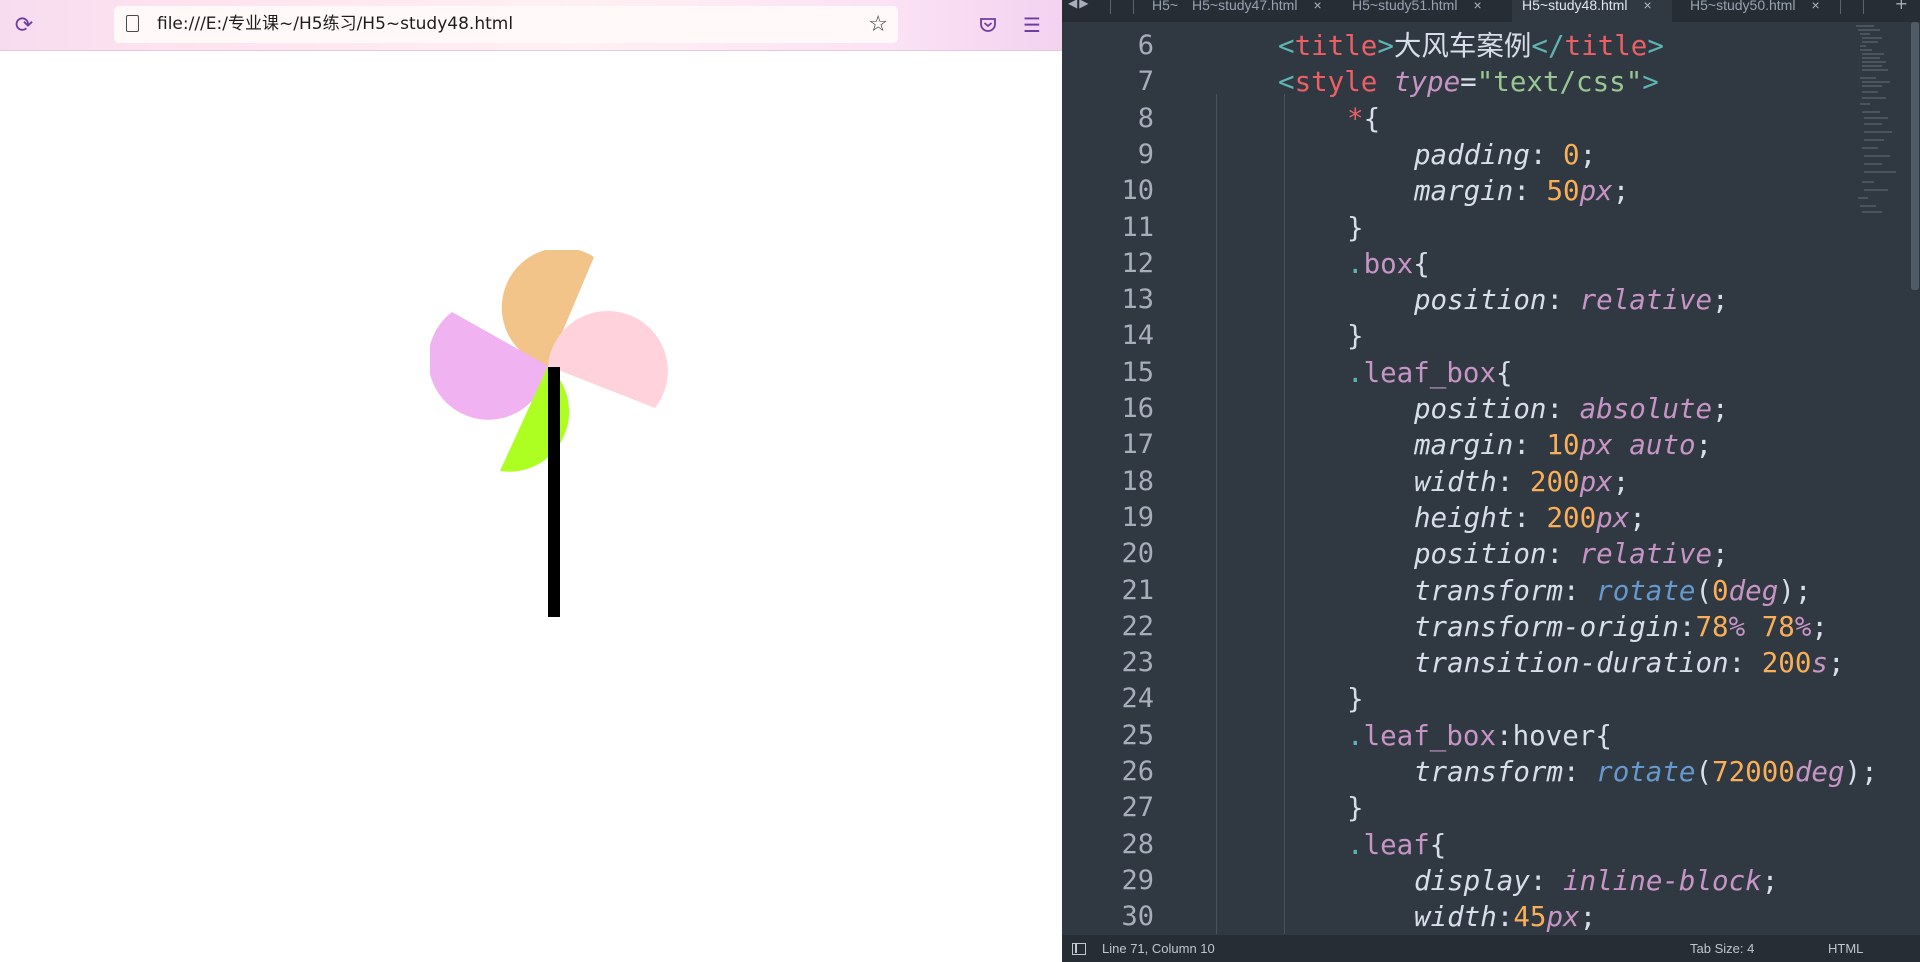 This screenshot has height=962, width=1920. What do you see at coordinates (132, 23) in the screenshot?
I see `page-icon` at bounding box center [132, 23].